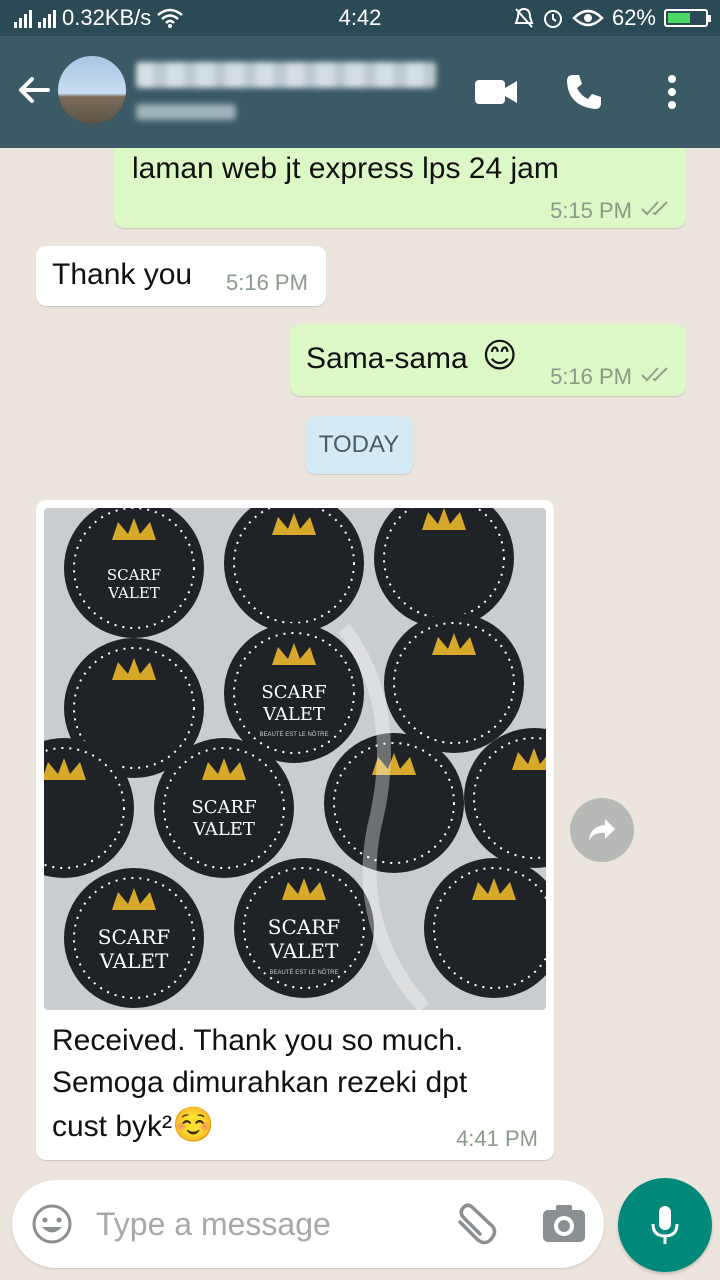  What do you see at coordinates (672, 92) in the screenshot?
I see `more-vert-icon` at bounding box center [672, 92].